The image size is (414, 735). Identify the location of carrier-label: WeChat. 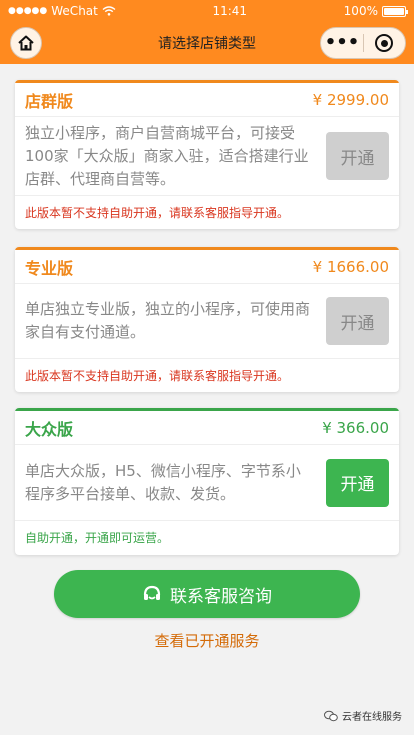
(74, 11).